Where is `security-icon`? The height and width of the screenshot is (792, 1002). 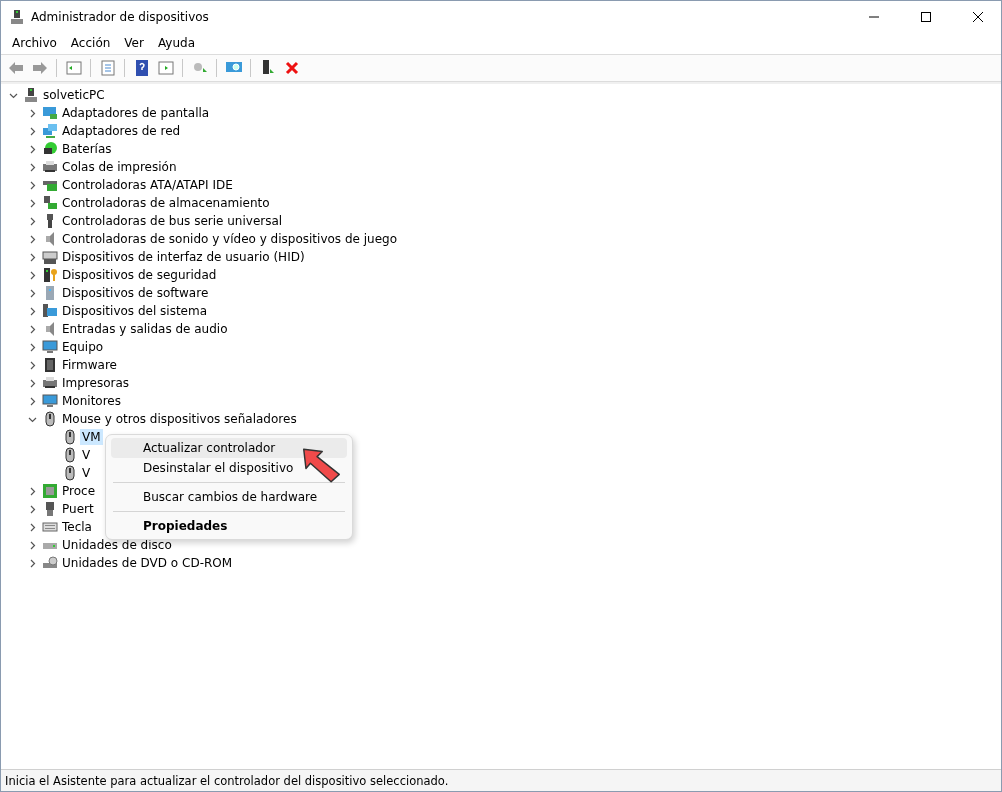 security-icon is located at coordinates (50, 275).